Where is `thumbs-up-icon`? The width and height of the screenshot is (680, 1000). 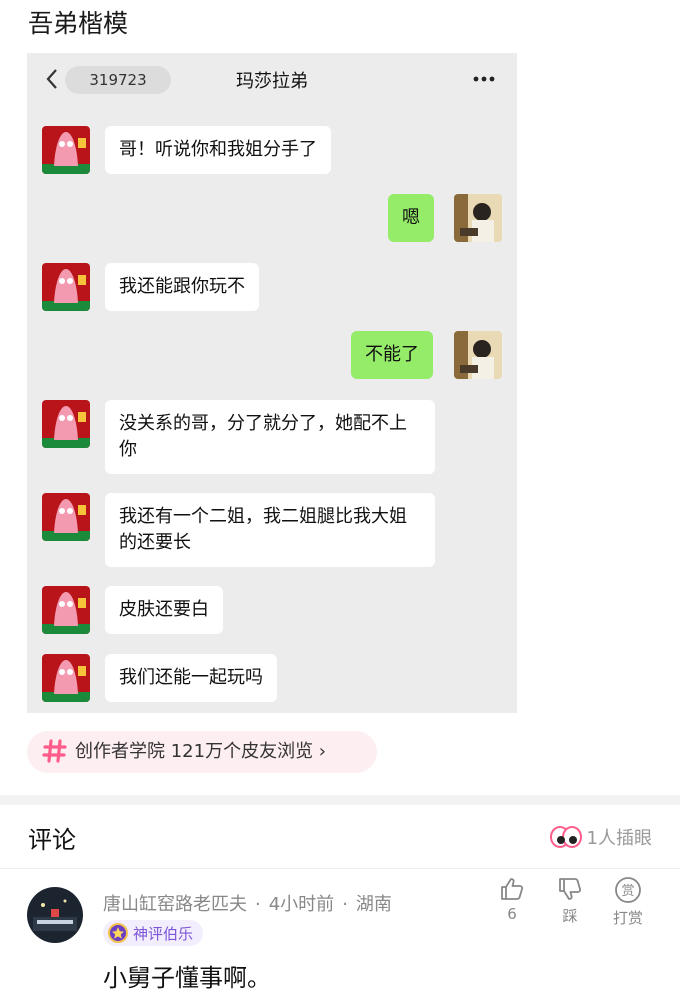 thumbs-up-icon is located at coordinates (512, 889).